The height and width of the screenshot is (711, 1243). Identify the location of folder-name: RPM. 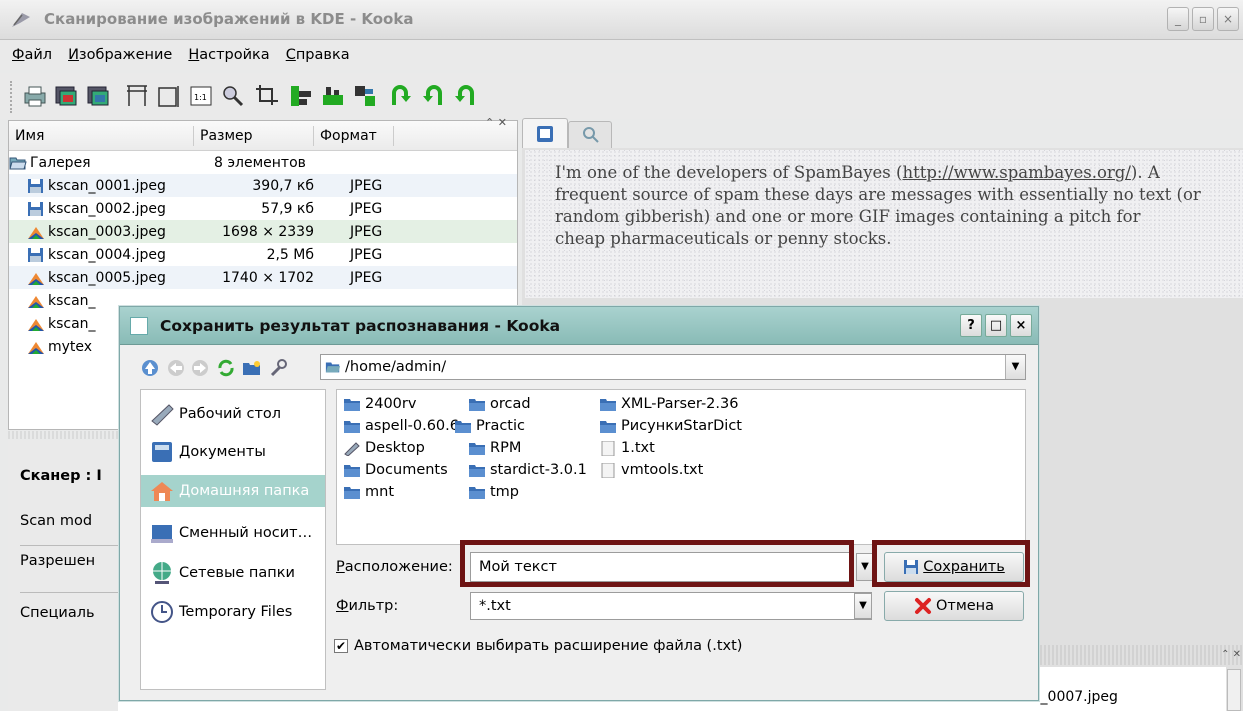
(506, 448).